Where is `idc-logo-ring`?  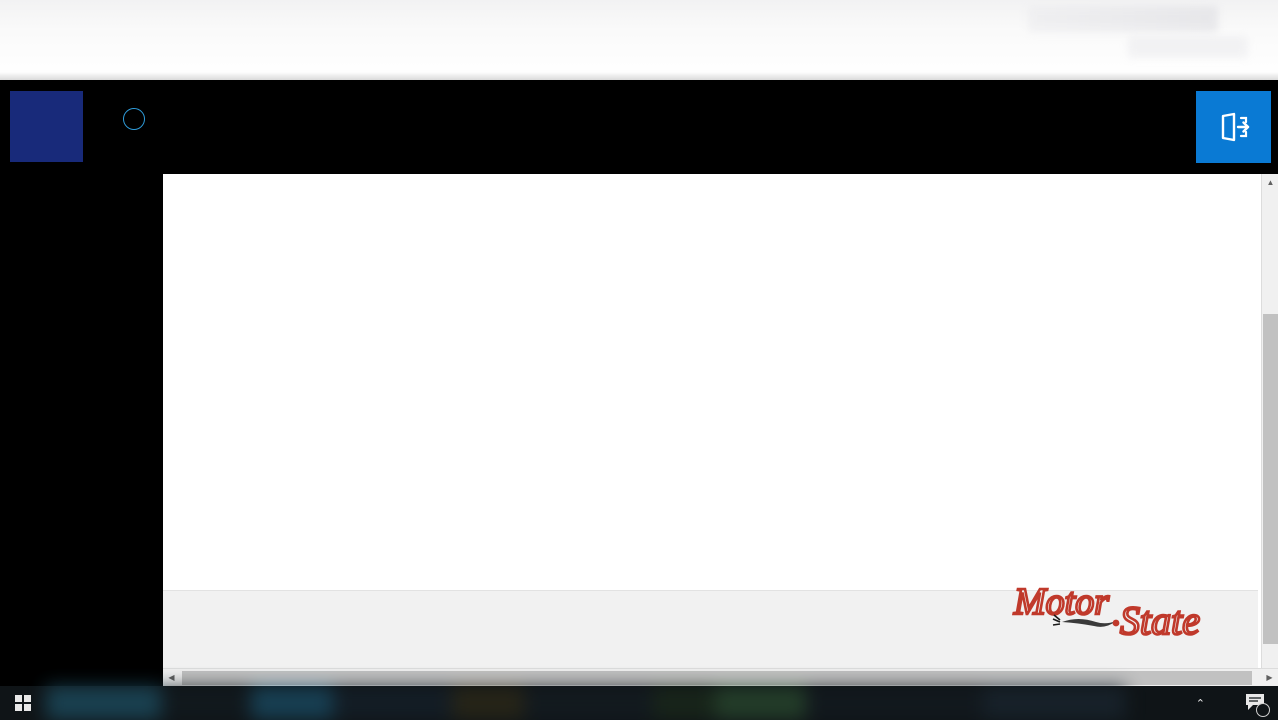
idc-logo-ring is located at coordinates (134, 119).